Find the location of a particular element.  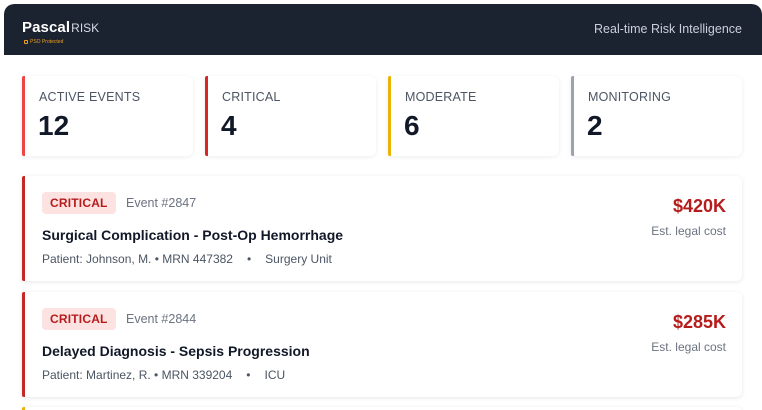

stat-card-moderate: MODERATE 6 is located at coordinates (473, 116).